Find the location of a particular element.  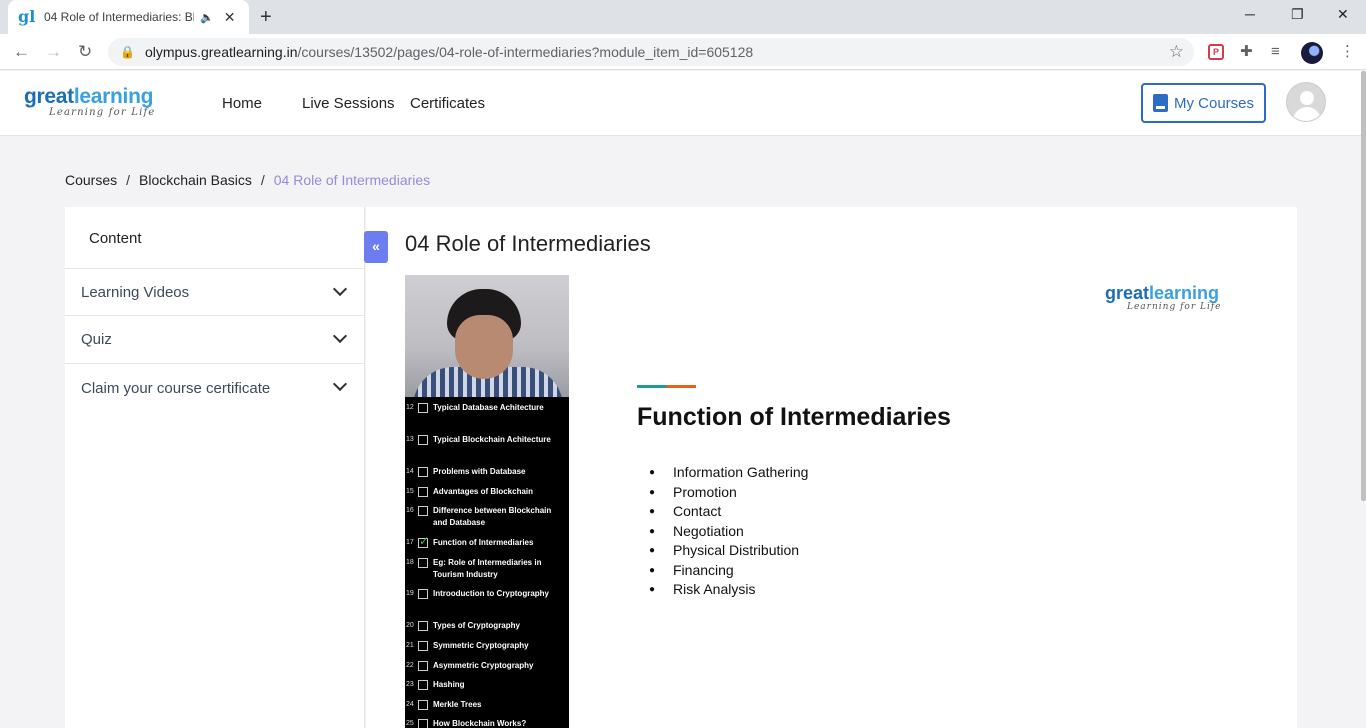

page-scrollbar is located at coordinates (1363, 286).